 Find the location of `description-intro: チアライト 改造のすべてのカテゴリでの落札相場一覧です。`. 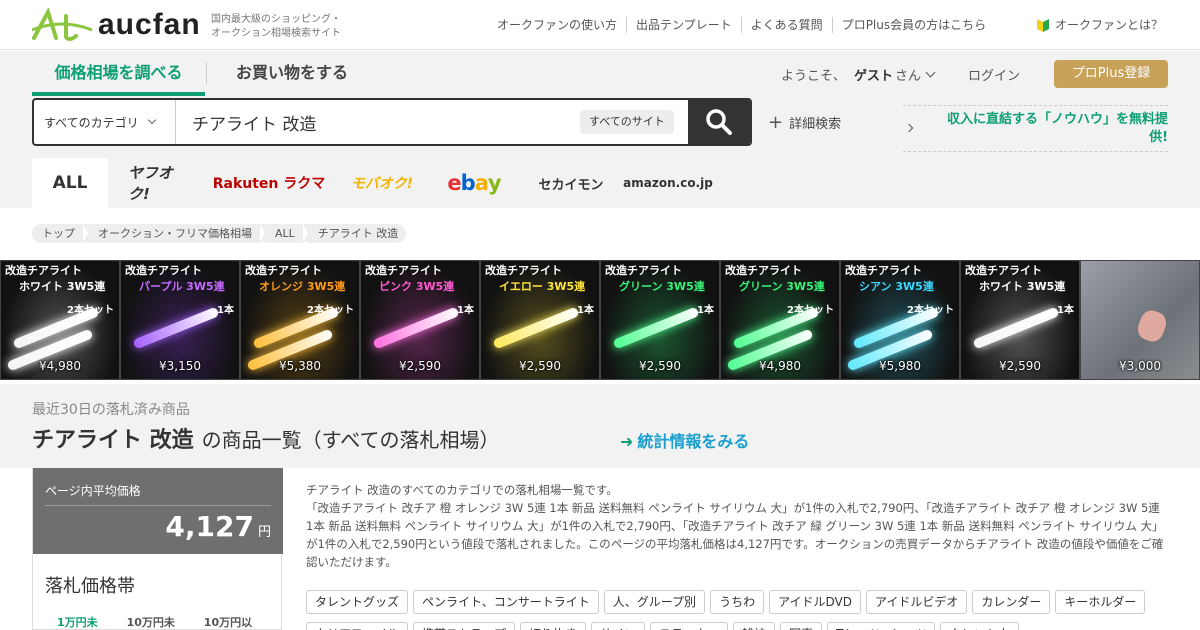

description-intro: チアライト 改造のすべてのカテゴリでの落札相場一覧です。 is located at coordinates (462, 490).